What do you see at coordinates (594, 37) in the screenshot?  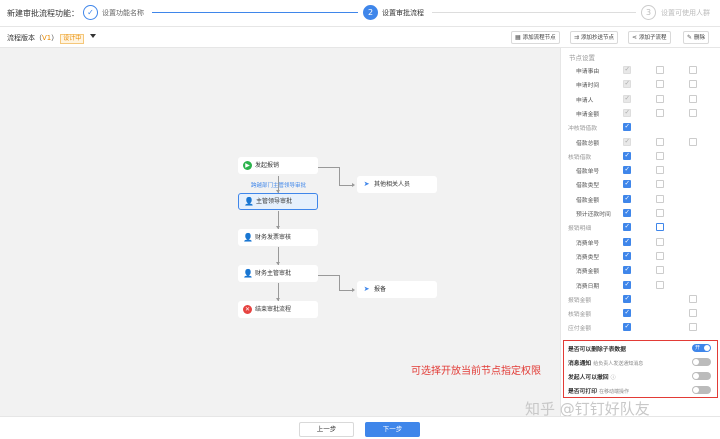 I see `add-cc-node-button: ⇉ 添加抄送节点` at bounding box center [594, 37].